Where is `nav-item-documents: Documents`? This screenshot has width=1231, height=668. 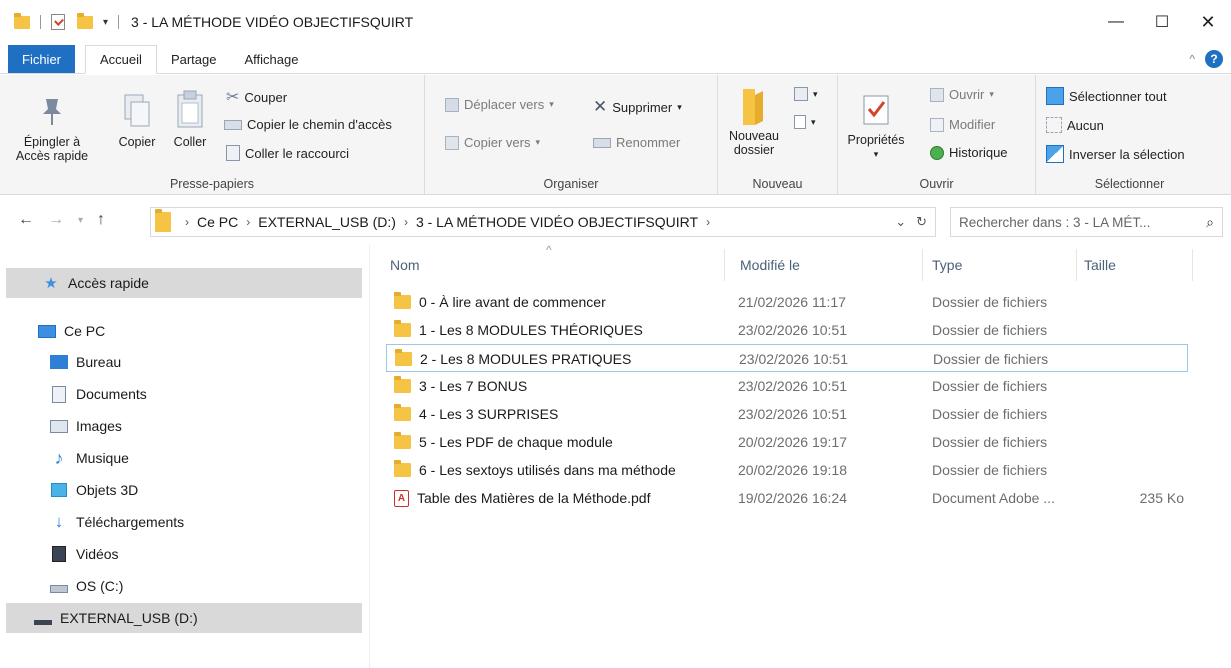 nav-item-documents: Documents is located at coordinates (184, 394).